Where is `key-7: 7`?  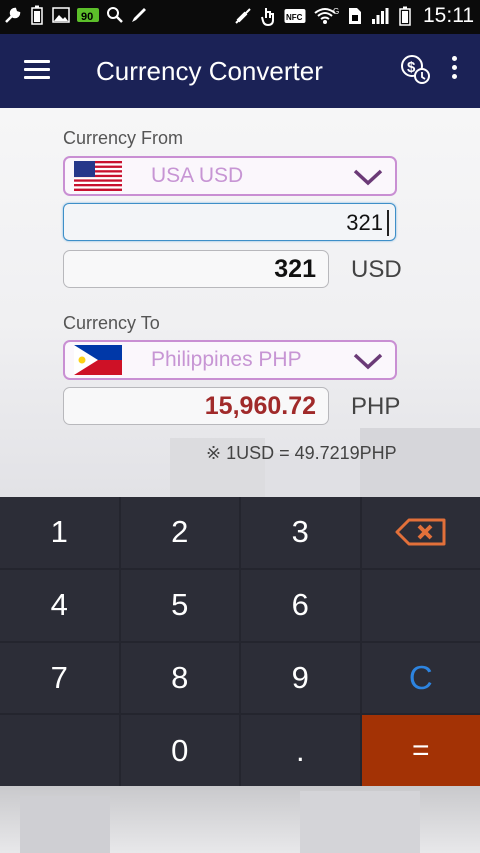 key-7: 7 is located at coordinates (59, 678).